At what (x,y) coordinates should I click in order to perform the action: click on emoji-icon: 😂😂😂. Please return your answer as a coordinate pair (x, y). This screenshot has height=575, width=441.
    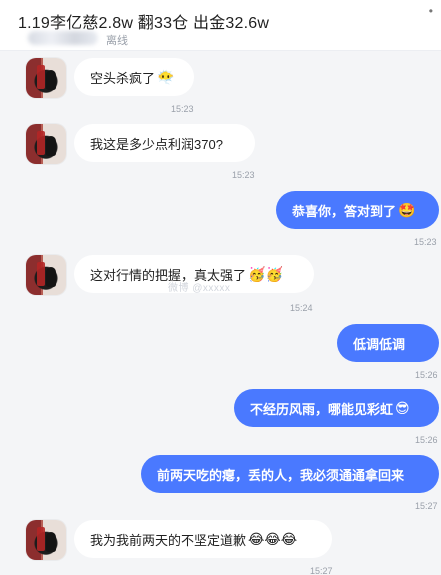
    Looking at the image, I should click on (273, 539).